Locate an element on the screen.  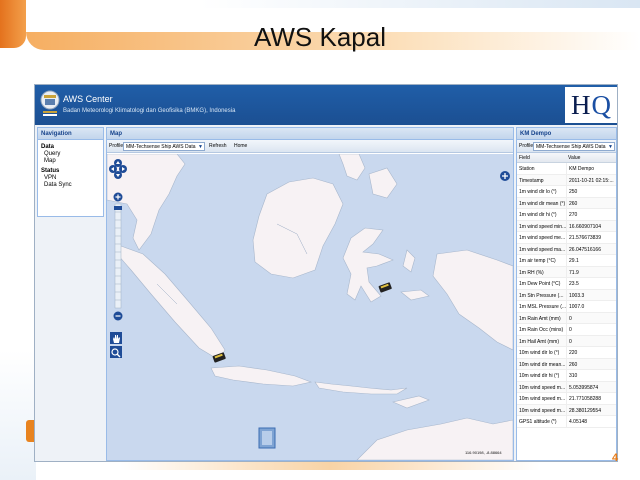
nav-group-status: Status is located at coordinates (50, 171).